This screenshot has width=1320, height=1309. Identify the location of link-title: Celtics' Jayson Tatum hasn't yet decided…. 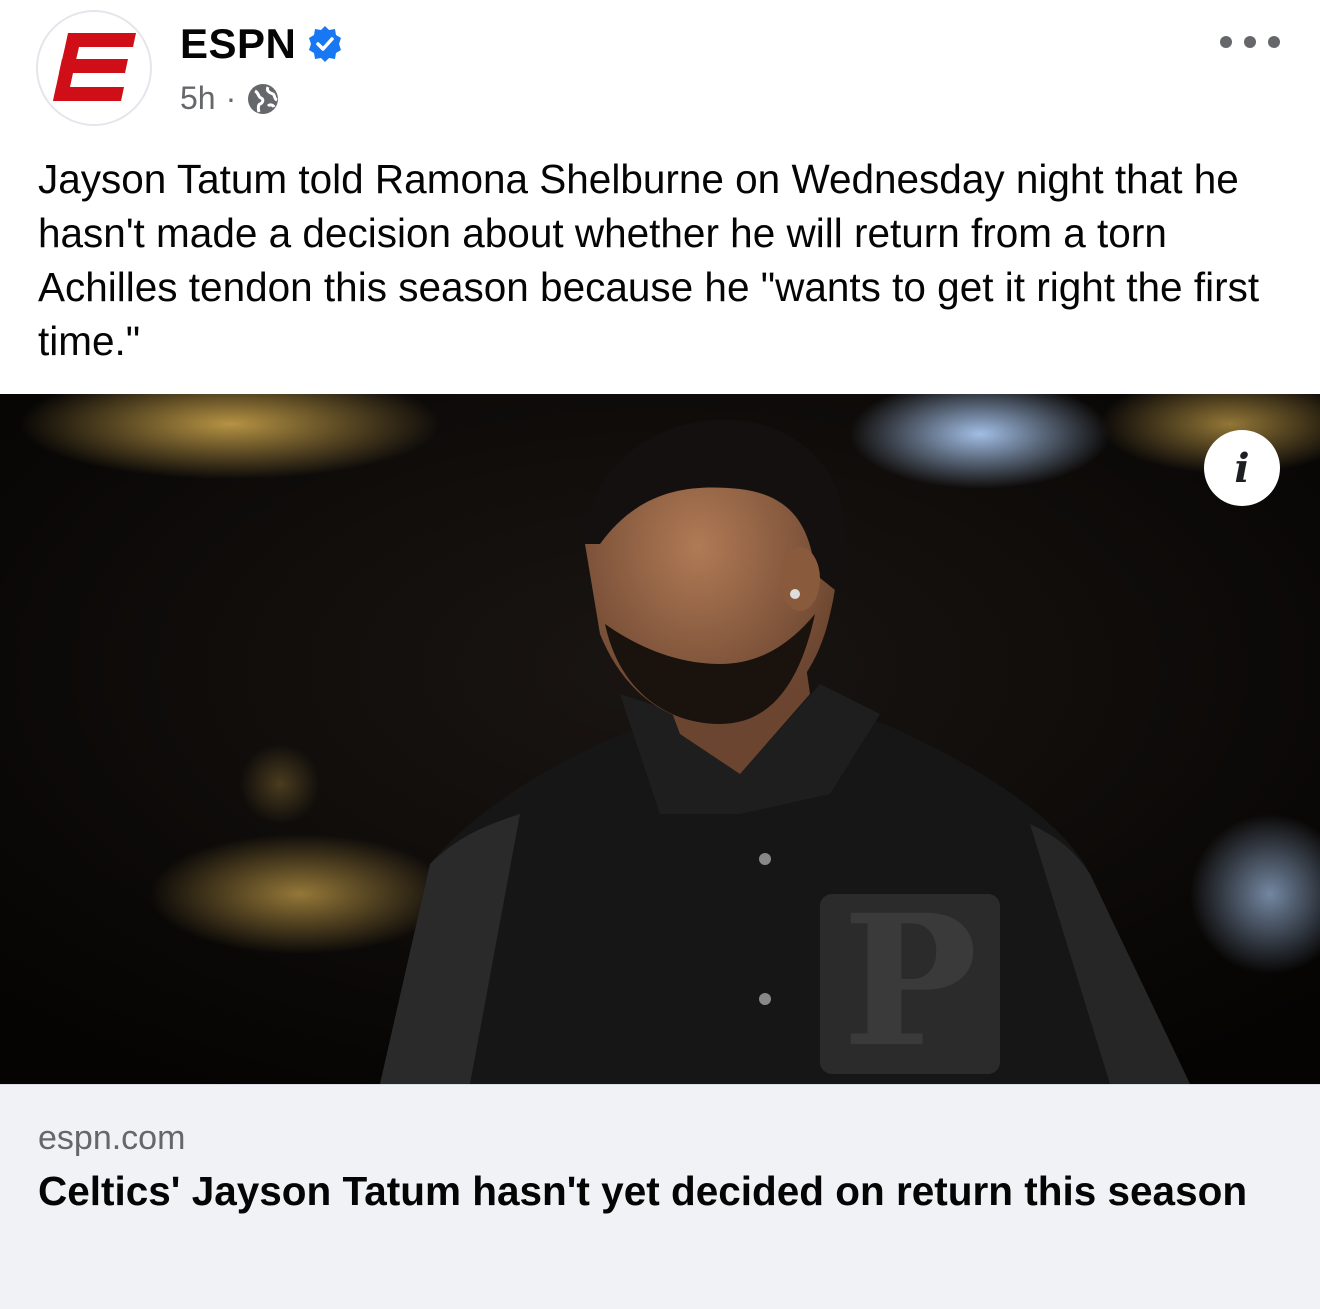
(658, 1191).